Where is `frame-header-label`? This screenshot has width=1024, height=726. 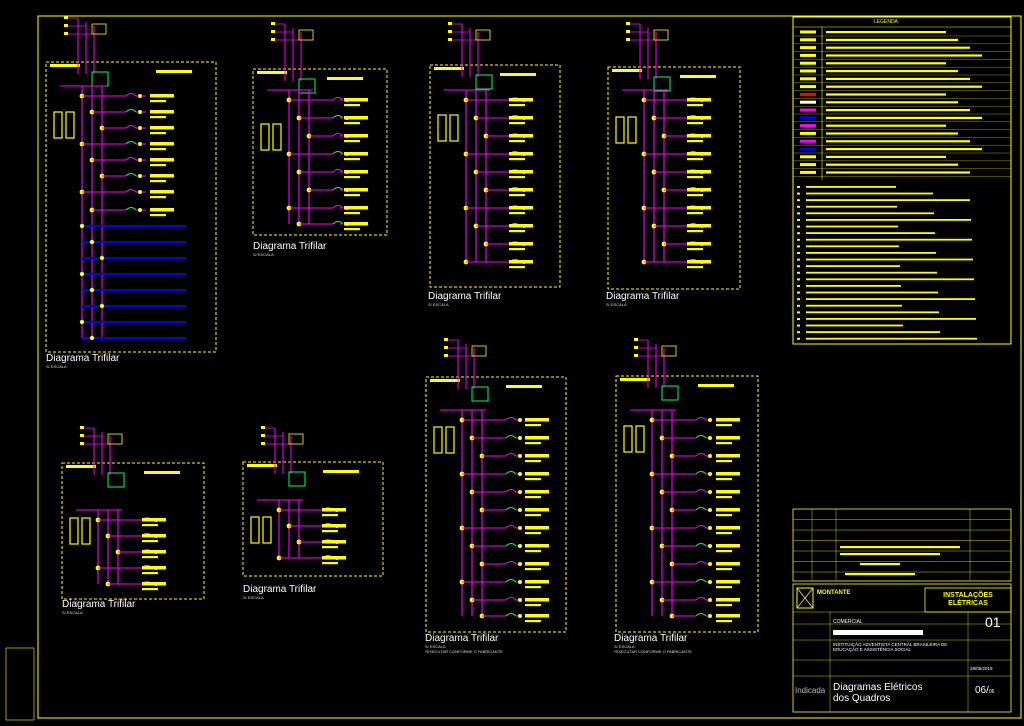
frame-header-label is located at coordinates (518, 74).